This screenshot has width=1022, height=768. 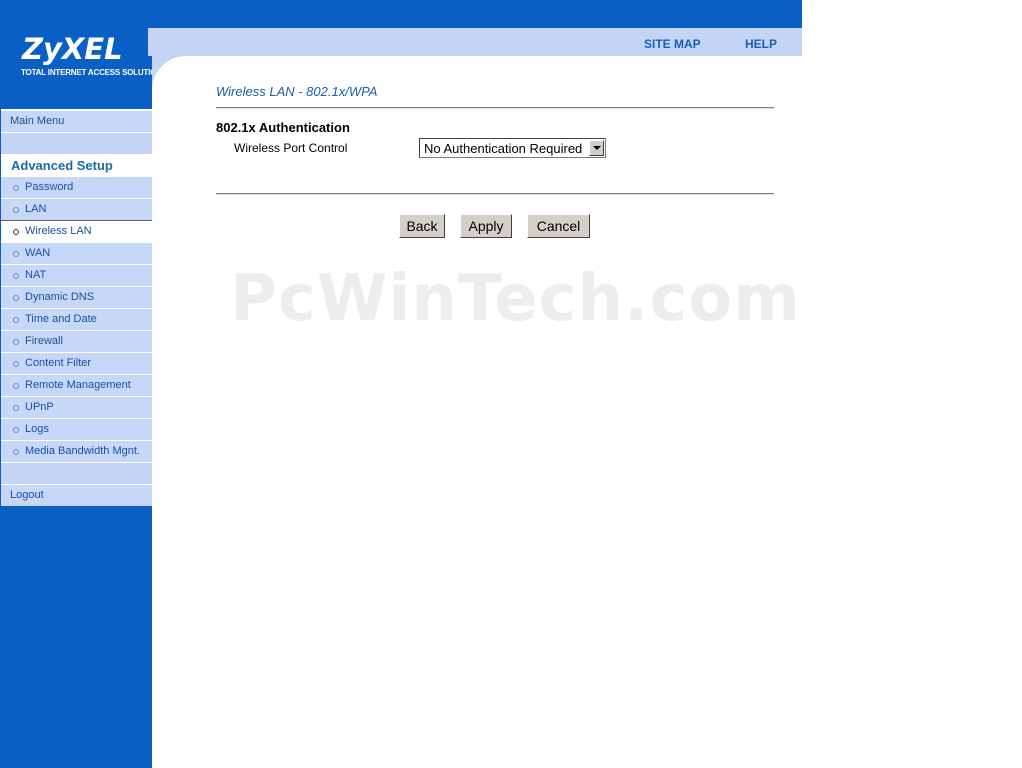 What do you see at coordinates (495, 108) in the screenshot?
I see `divider-top` at bounding box center [495, 108].